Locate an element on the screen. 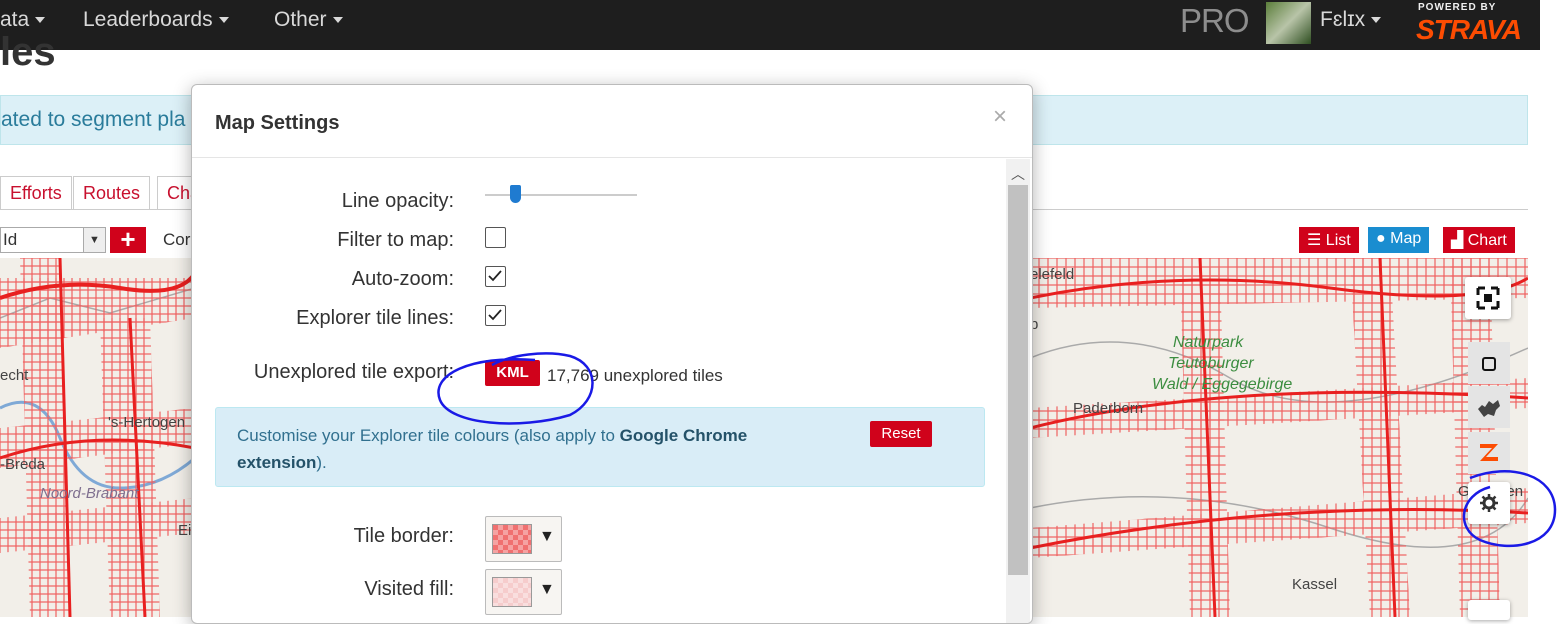  avatar is located at coordinates (1288, 23).